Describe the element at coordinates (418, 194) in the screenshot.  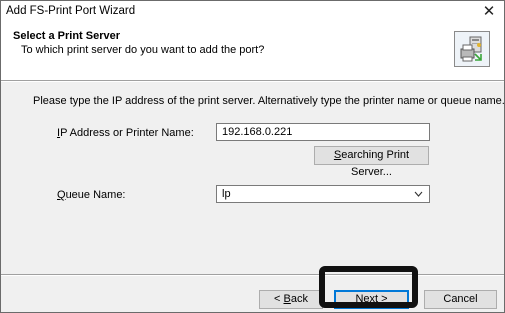
I see `chevron-down-icon` at that location.